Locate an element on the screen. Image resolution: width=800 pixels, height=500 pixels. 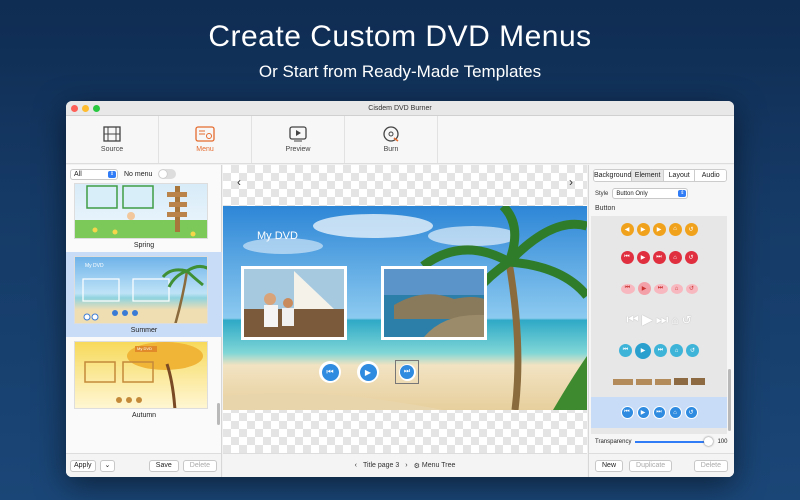
template-label-spring: Spring is located at coordinates (144, 245).